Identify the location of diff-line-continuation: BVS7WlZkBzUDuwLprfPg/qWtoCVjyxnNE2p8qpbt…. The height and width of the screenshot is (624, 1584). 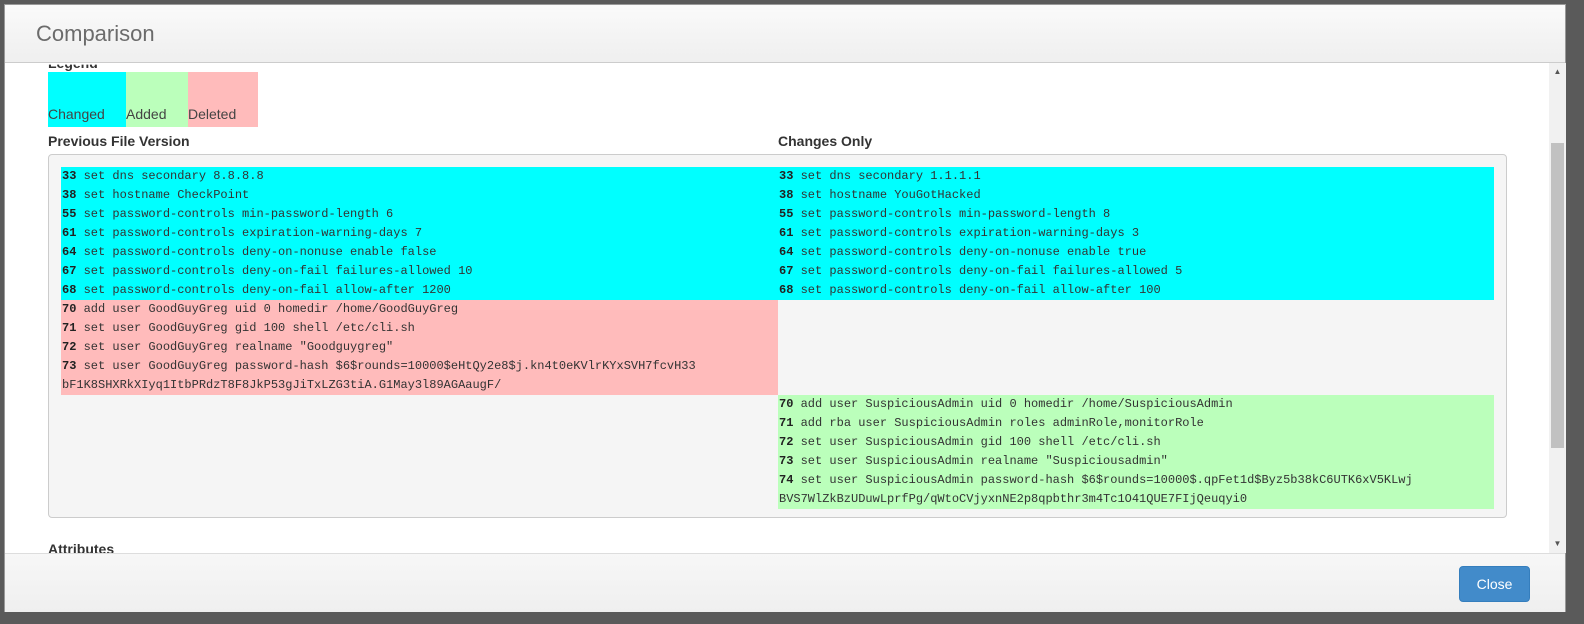
(1013, 499).